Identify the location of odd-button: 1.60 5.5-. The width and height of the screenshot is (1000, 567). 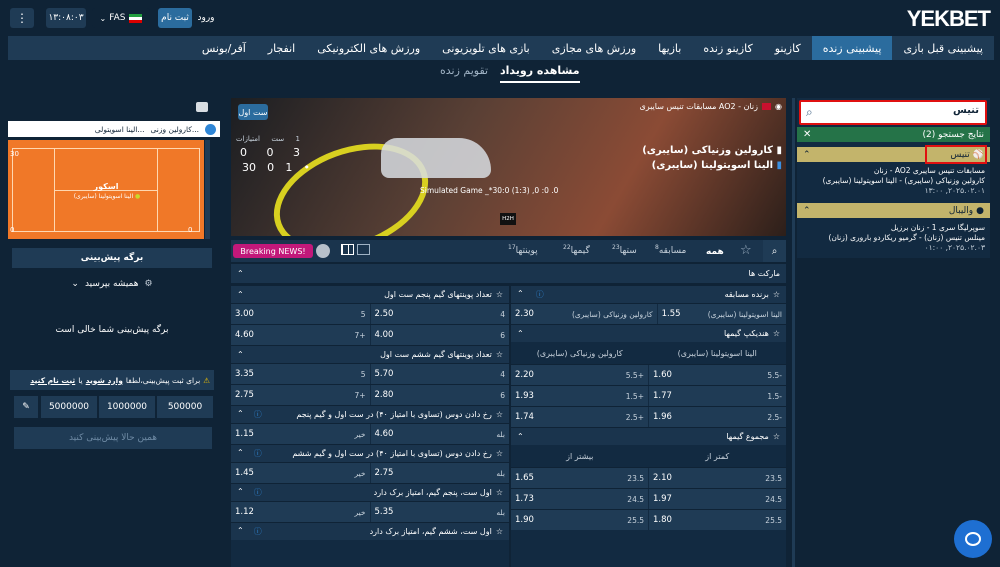
(717, 375).